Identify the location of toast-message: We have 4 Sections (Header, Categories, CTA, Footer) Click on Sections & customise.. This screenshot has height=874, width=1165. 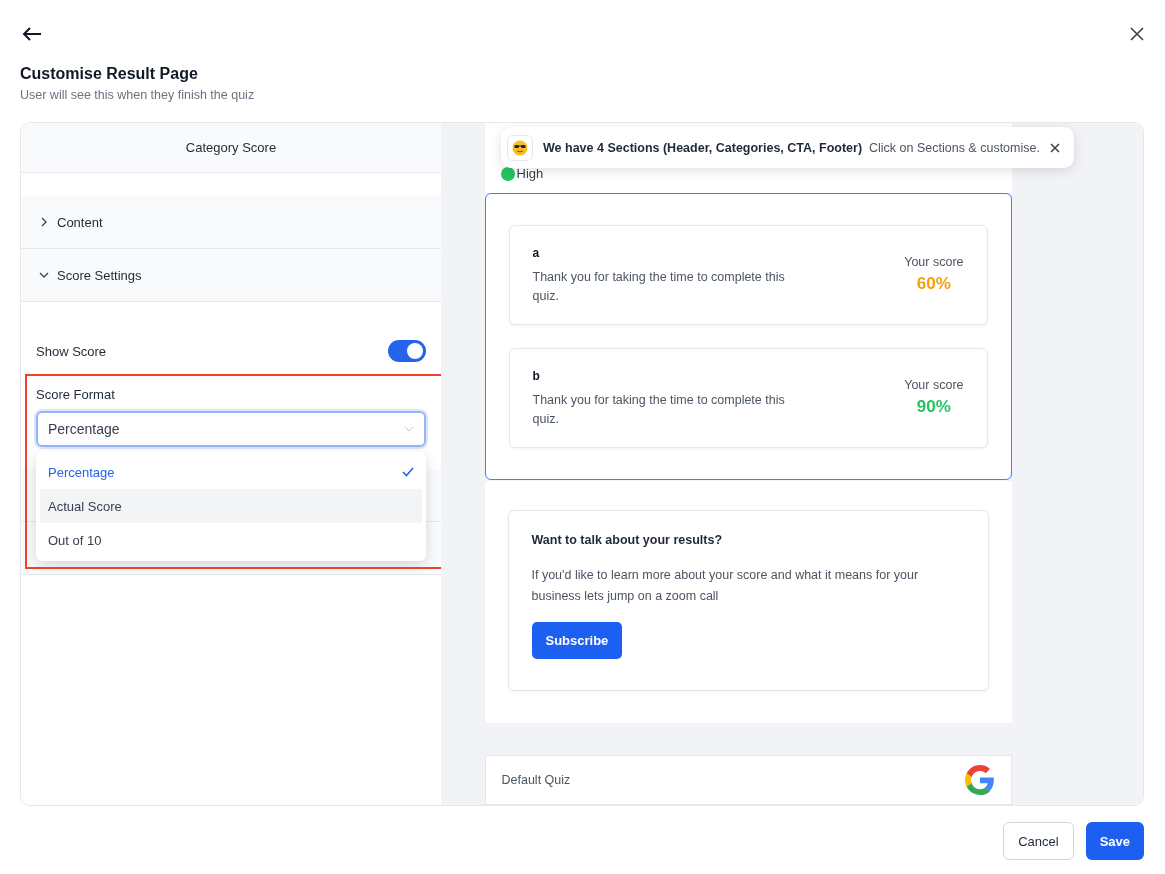
(791, 147).